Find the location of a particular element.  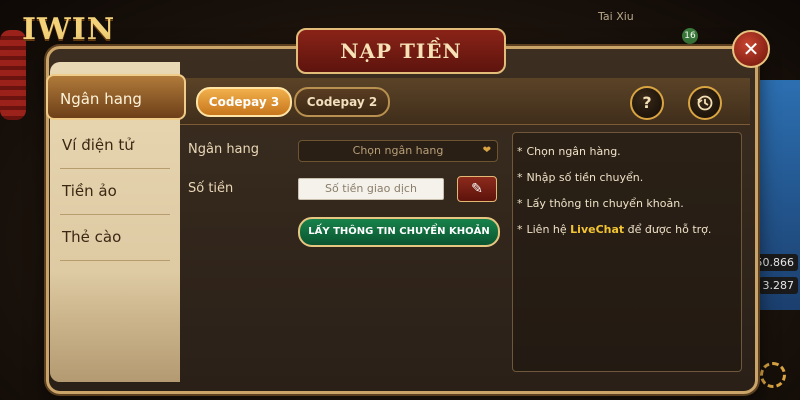

amount-label: Số tiền is located at coordinates (211, 188).